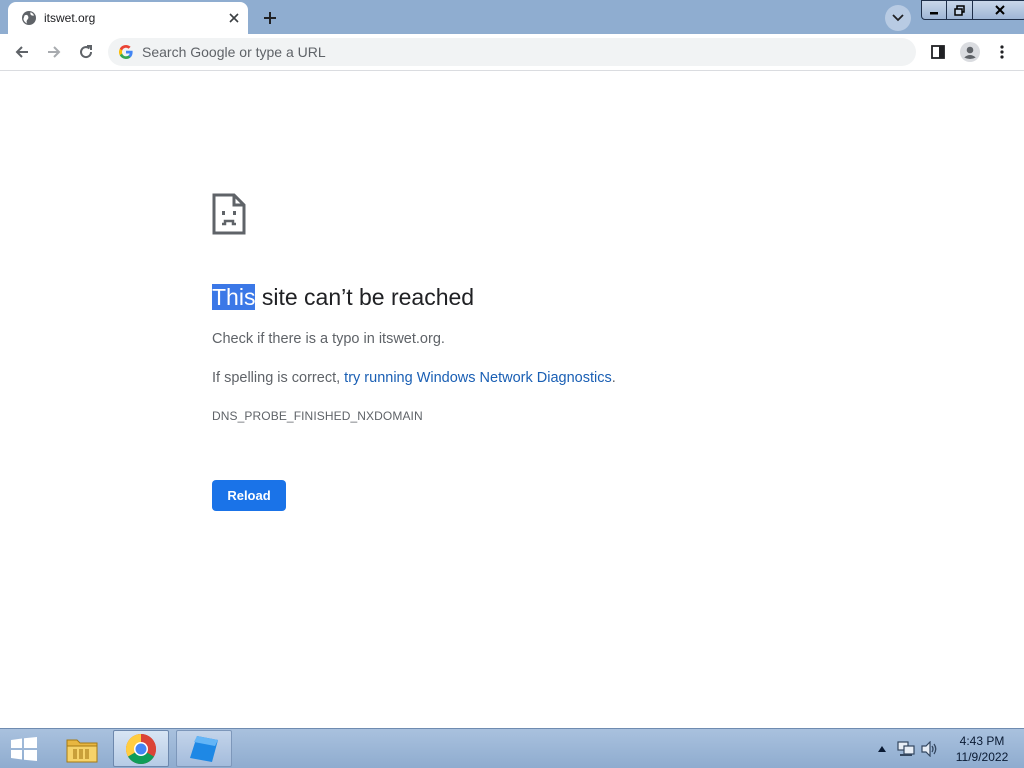 This screenshot has width=1024, height=768. What do you see at coordinates (934, 13) in the screenshot?
I see `minimize-icon` at bounding box center [934, 13].